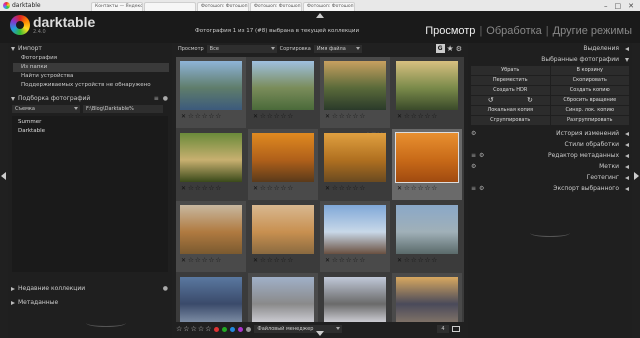 The width and height of the screenshot is (640, 338). I want to click on view-lighttable: Просмотр, so click(450, 31).